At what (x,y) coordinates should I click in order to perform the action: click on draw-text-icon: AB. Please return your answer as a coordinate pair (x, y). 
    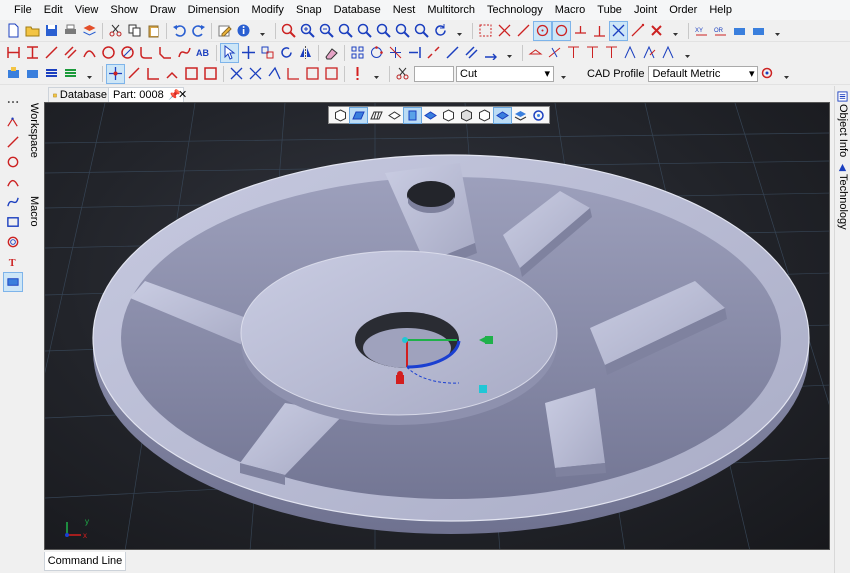
    Looking at the image, I should click on (203, 53).